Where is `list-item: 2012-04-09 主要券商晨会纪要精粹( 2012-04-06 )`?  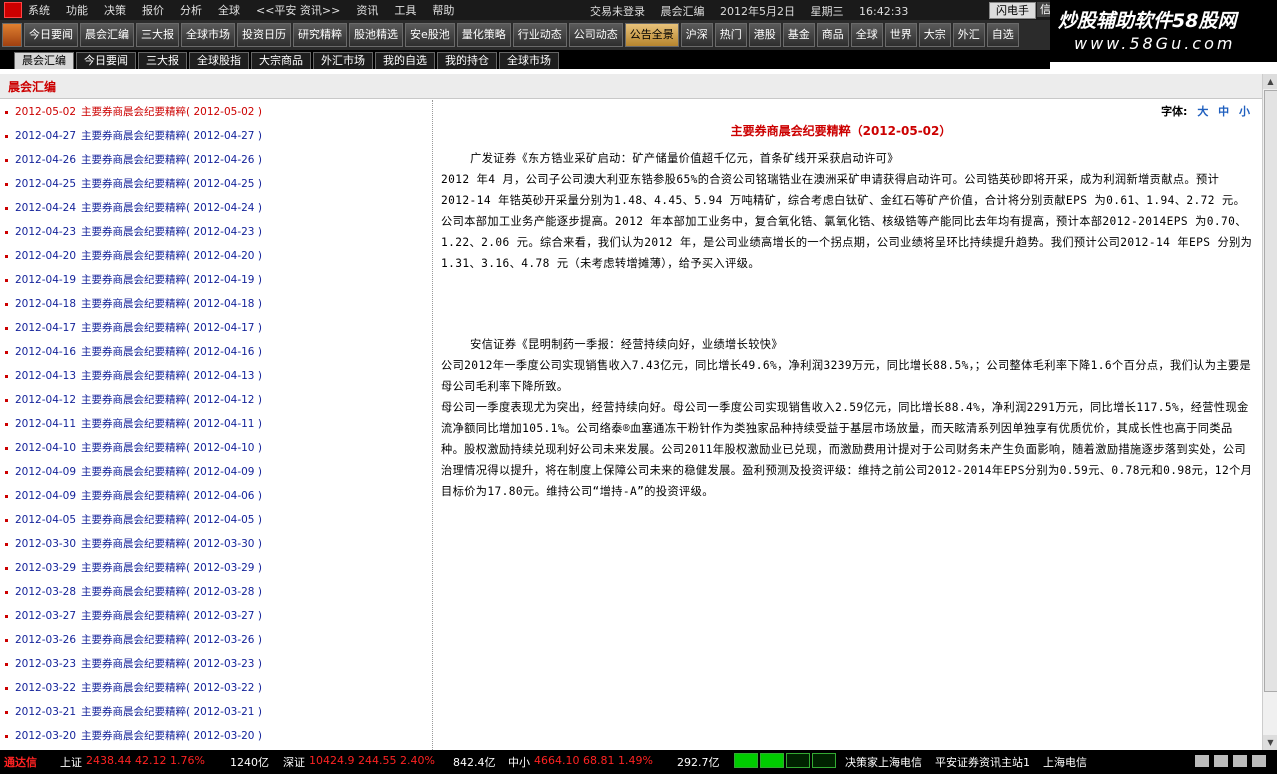
list-item: 2012-04-09 主要券商晨会纪要精粹( 2012-04-06 ) is located at coordinates (216, 496).